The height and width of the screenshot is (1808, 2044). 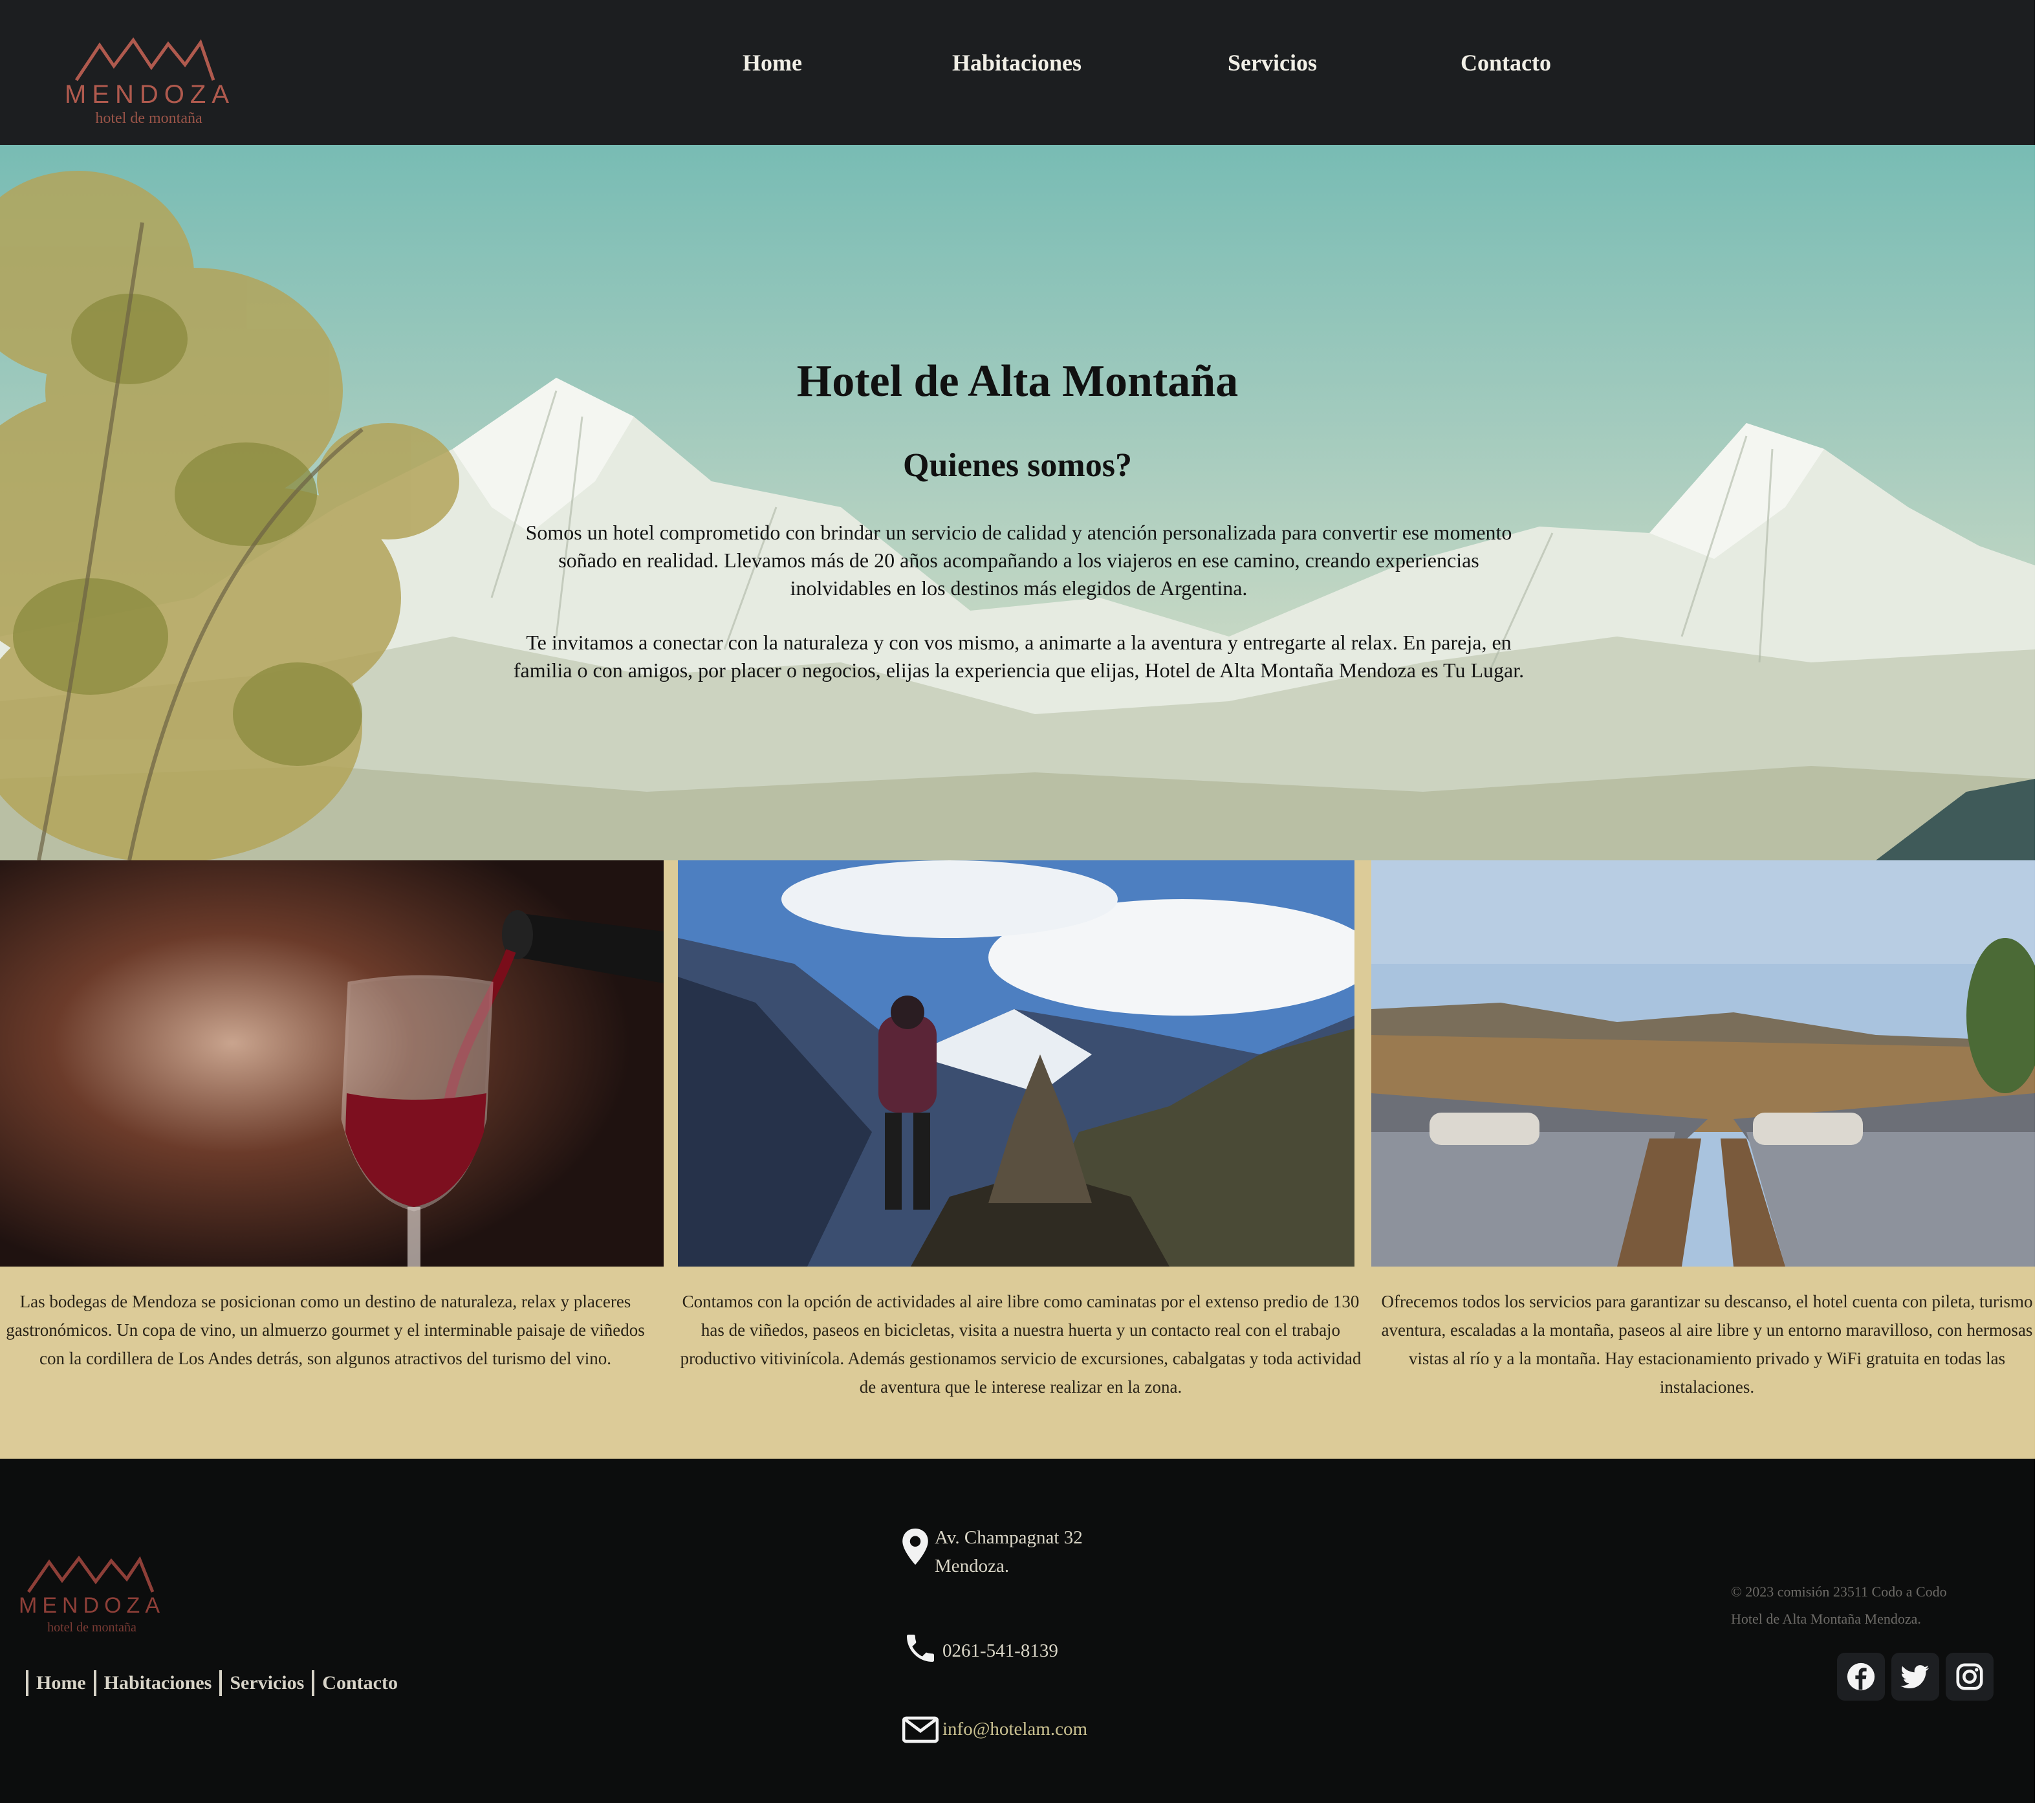 What do you see at coordinates (920, 1648) in the screenshot?
I see `phone-icon` at bounding box center [920, 1648].